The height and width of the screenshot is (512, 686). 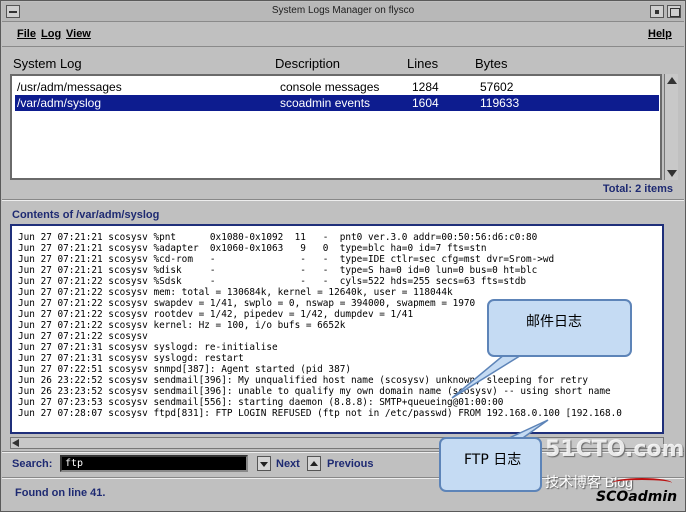 What do you see at coordinates (493, 460) in the screenshot?
I see `ftp-log-callout-text: FTP 日志` at bounding box center [493, 460].